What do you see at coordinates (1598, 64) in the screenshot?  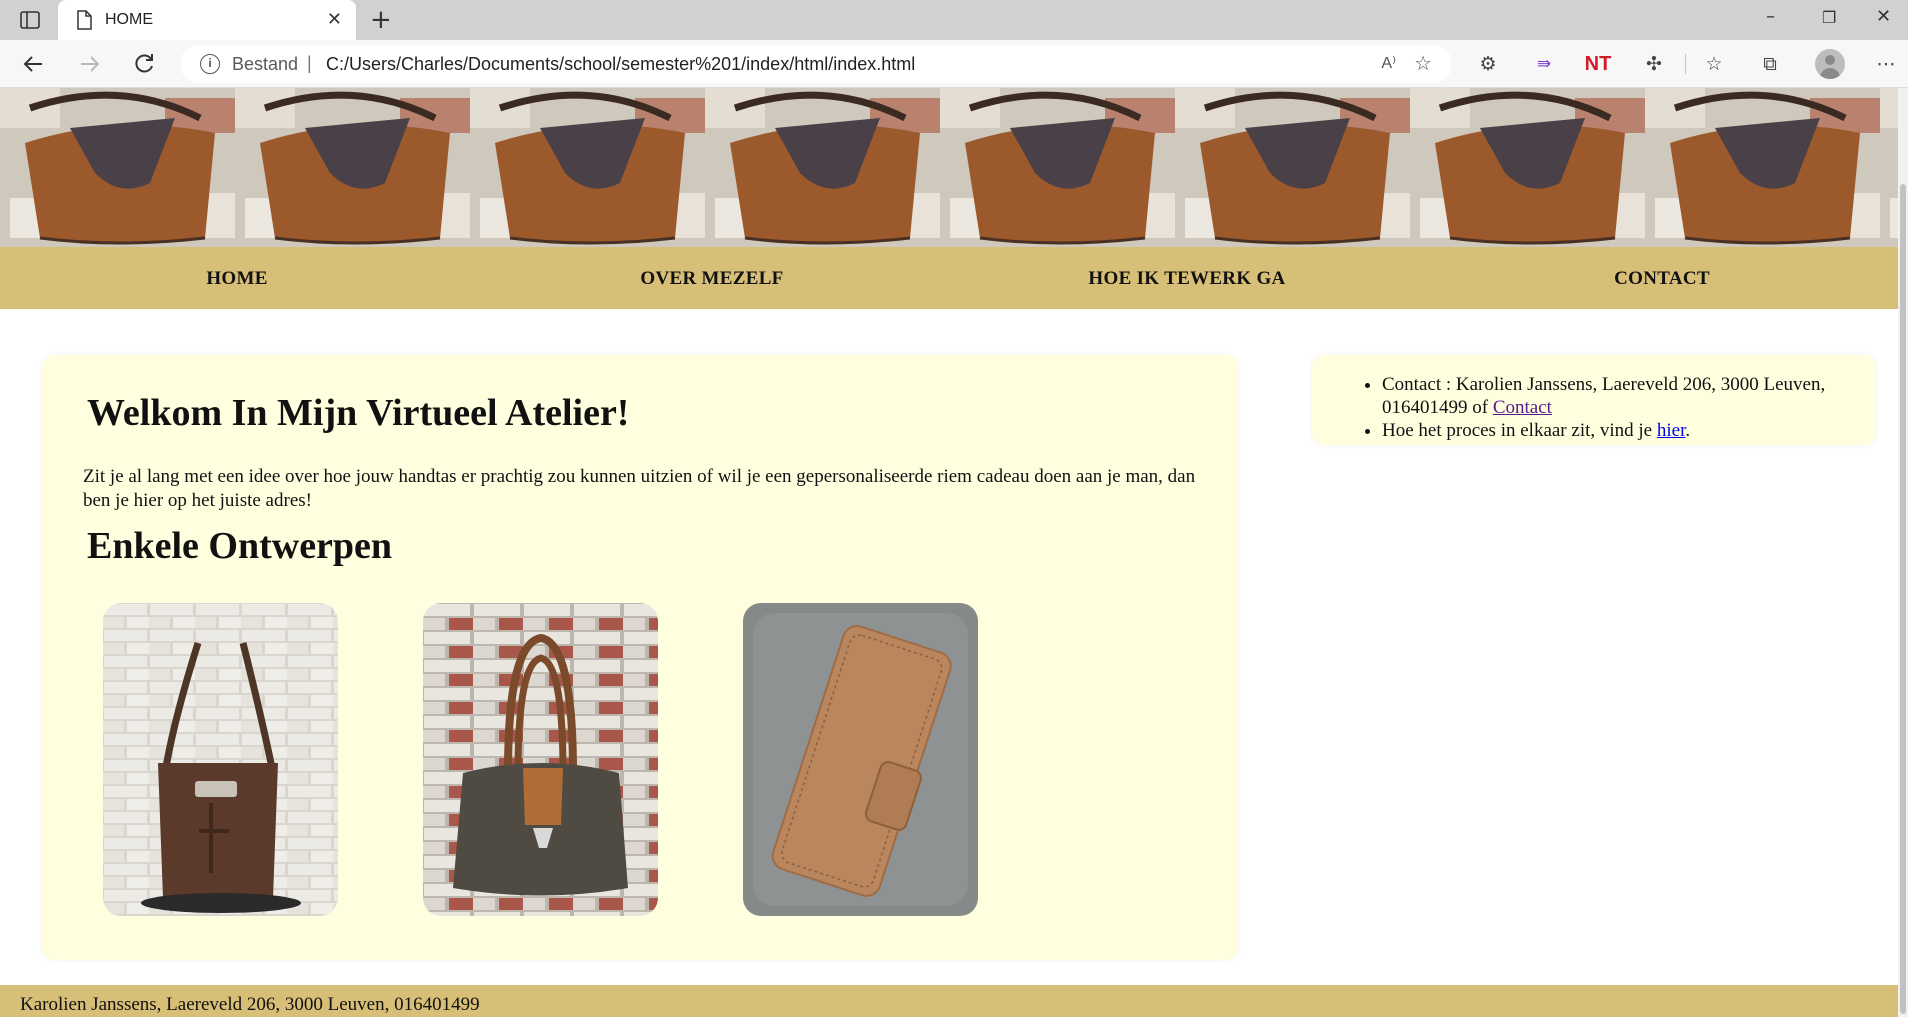 I see `extension-nt-icon: NT` at bounding box center [1598, 64].